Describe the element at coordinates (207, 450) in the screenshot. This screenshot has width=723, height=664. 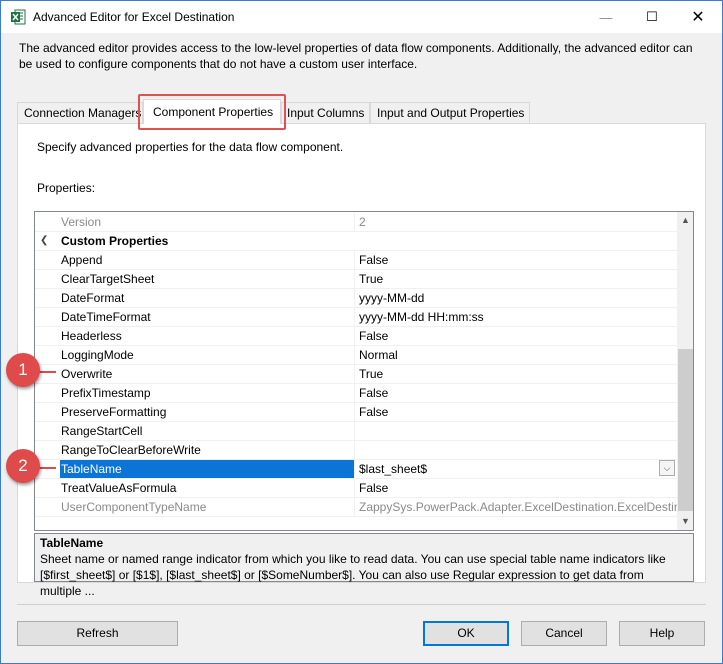
I see `property-name: RangeToClearBeforeWrite` at that location.